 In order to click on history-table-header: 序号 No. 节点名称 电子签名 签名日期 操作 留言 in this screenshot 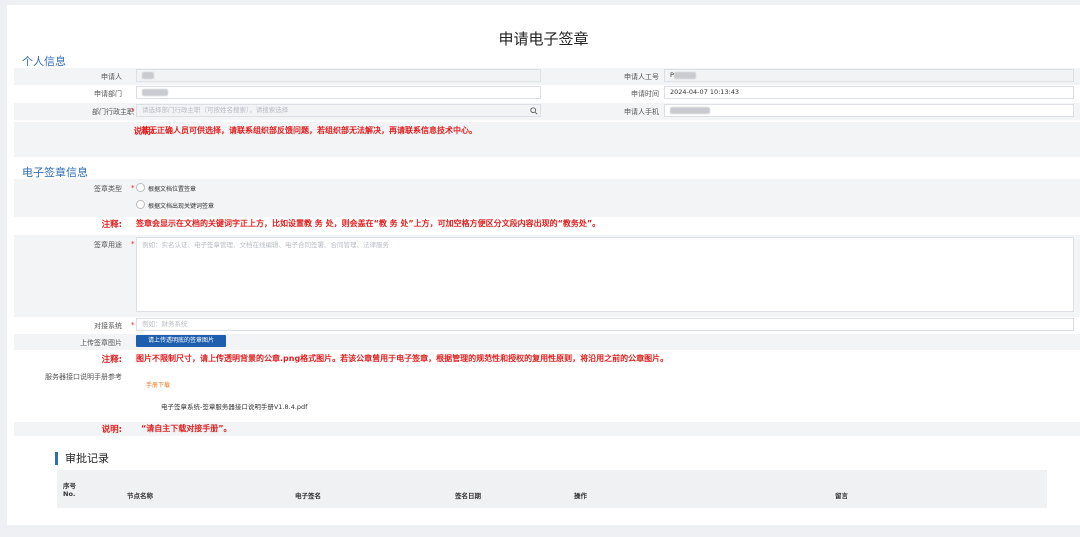, I will do `click(552, 489)`.